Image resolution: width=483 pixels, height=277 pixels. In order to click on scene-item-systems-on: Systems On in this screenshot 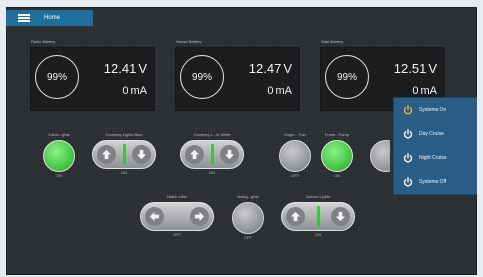, I will do `click(435, 110)`.